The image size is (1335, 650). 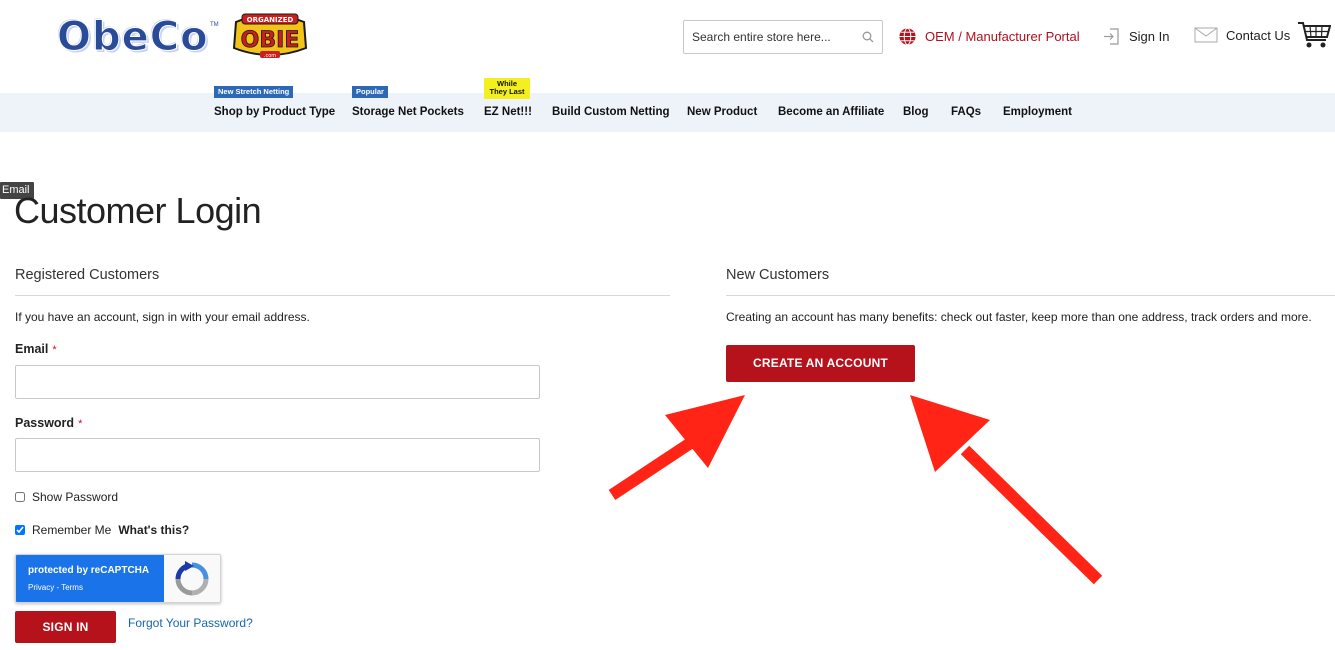 I want to click on right-annotation-arrow, so click(x=1006, y=490).